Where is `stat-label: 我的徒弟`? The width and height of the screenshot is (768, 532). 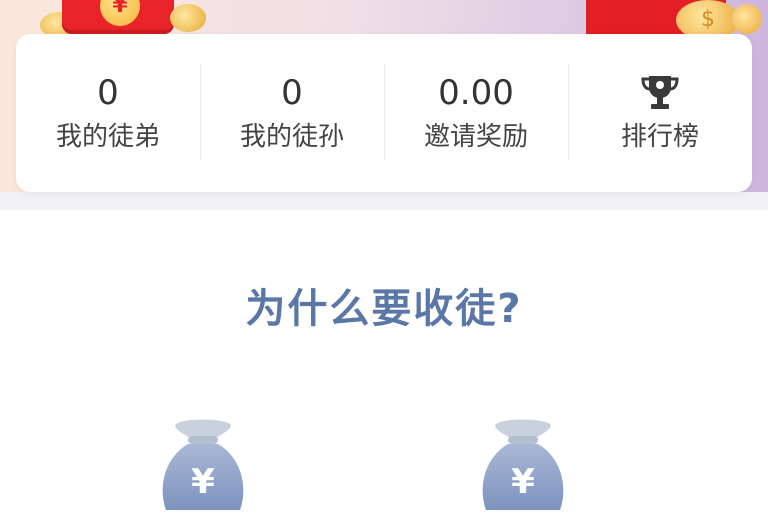 stat-label: 我的徒弟 is located at coordinates (107, 137).